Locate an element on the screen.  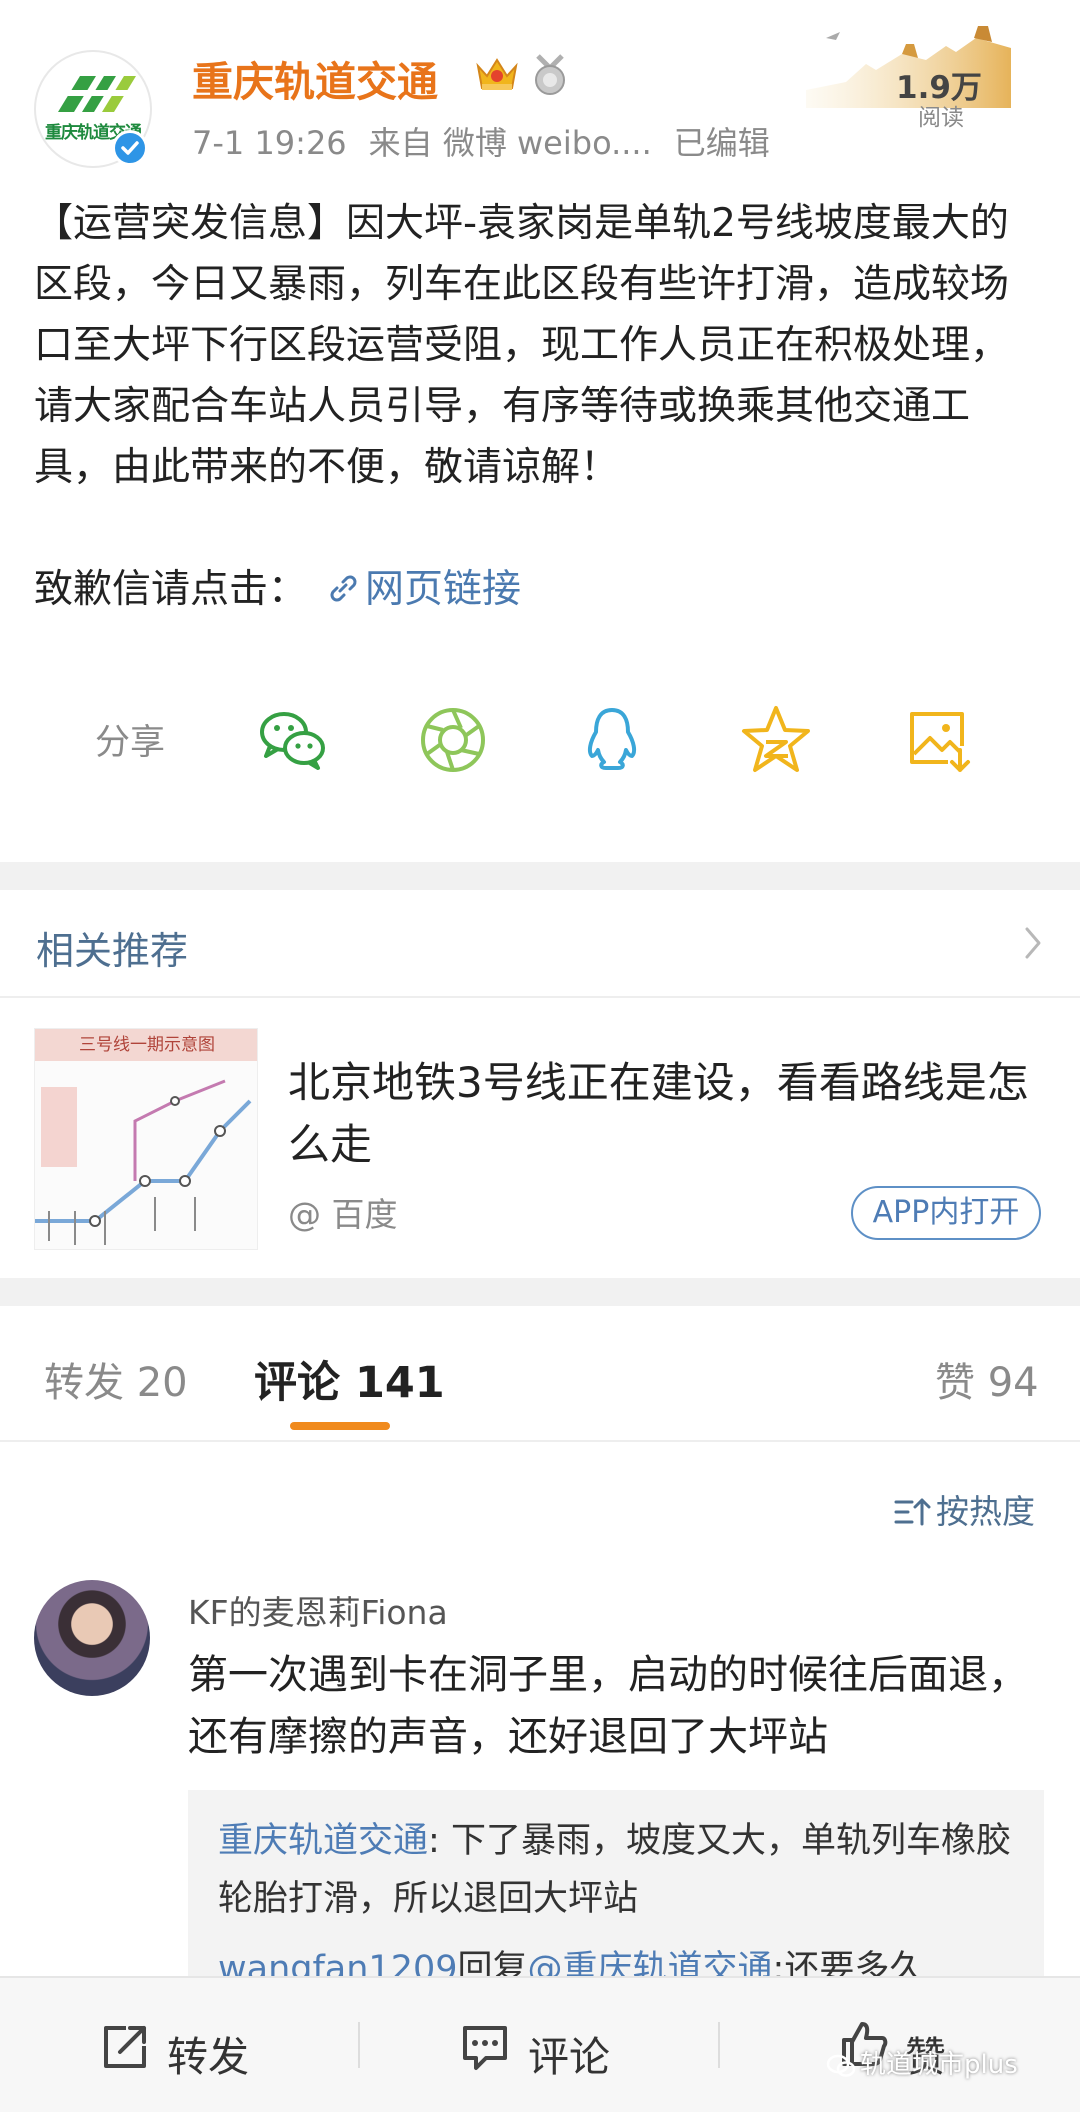
read-label: 阅读 is located at coordinates (941, 118).